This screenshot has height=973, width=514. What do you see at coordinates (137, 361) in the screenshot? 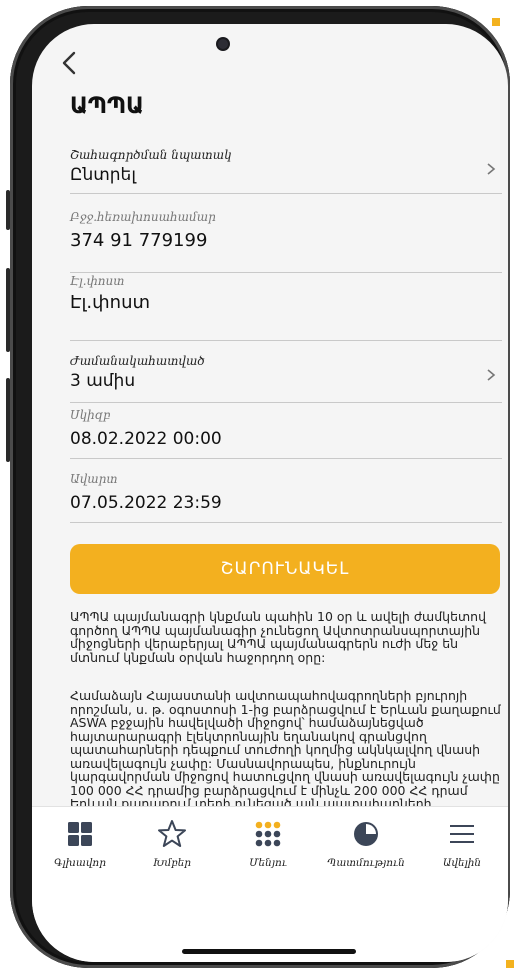
I see `period-label: Ժամանակահատված` at bounding box center [137, 361].